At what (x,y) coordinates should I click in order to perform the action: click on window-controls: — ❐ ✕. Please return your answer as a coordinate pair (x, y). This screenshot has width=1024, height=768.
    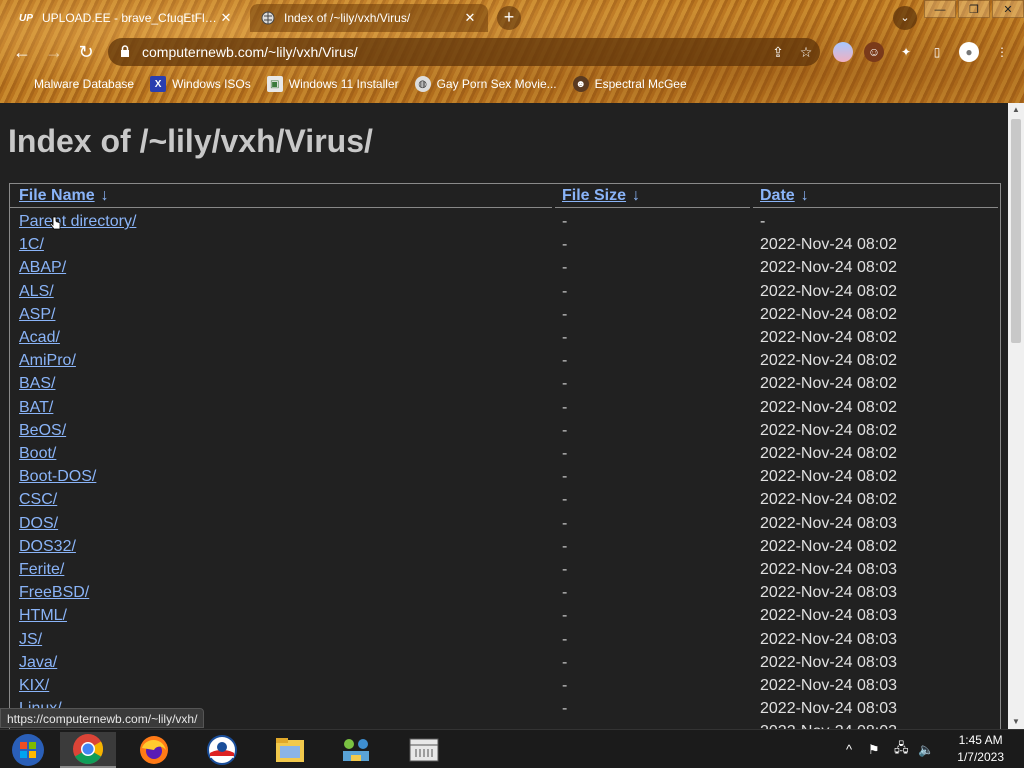
    Looking at the image, I should click on (973, 9).